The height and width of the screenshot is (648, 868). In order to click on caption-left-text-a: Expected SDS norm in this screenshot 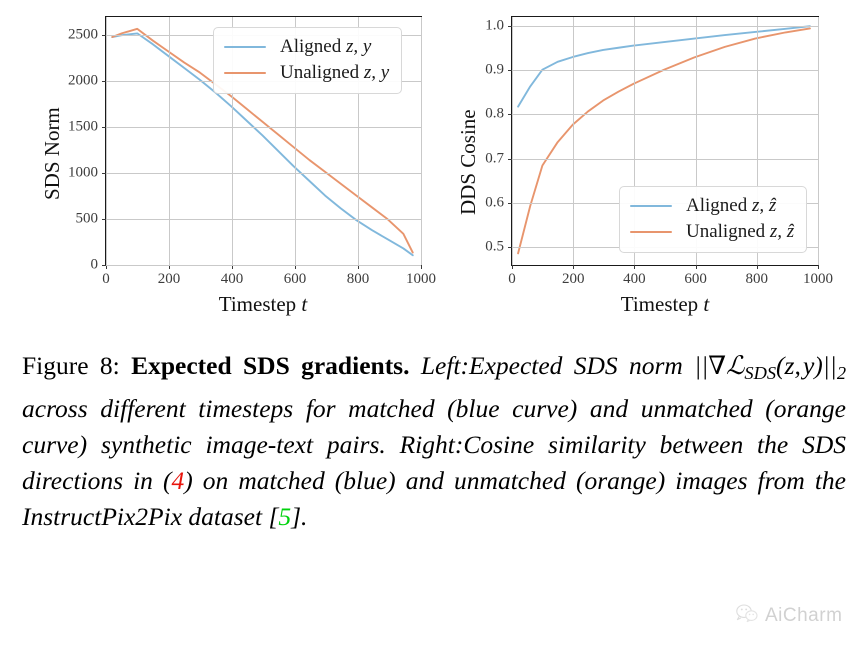, I will do `click(582, 365)`.